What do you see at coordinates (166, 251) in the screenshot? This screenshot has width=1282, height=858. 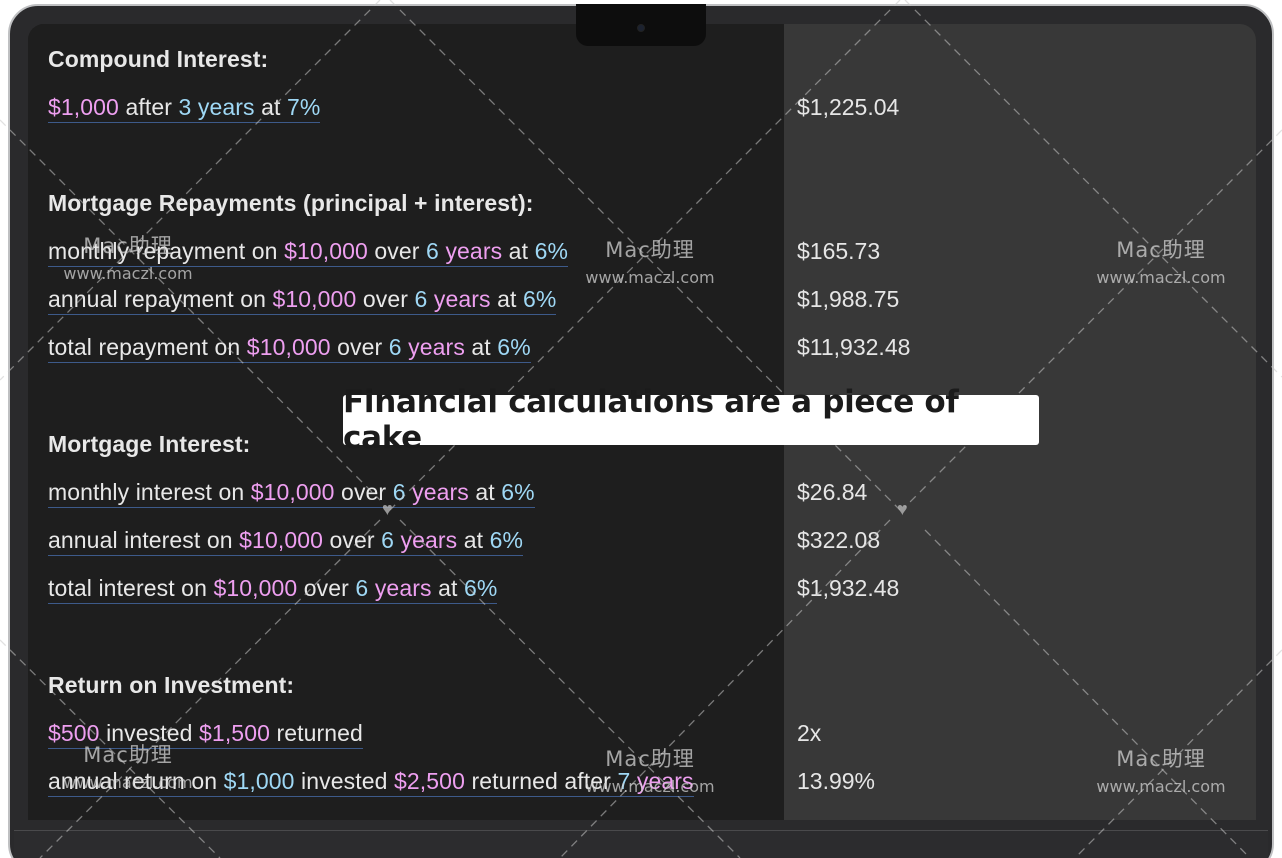 I see `token-text: monthly repayment on` at bounding box center [166, 251].